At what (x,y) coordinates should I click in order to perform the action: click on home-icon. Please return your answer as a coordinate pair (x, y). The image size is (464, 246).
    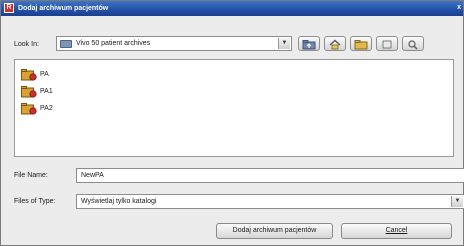
    Looking at the image, I should click on (335, 44).